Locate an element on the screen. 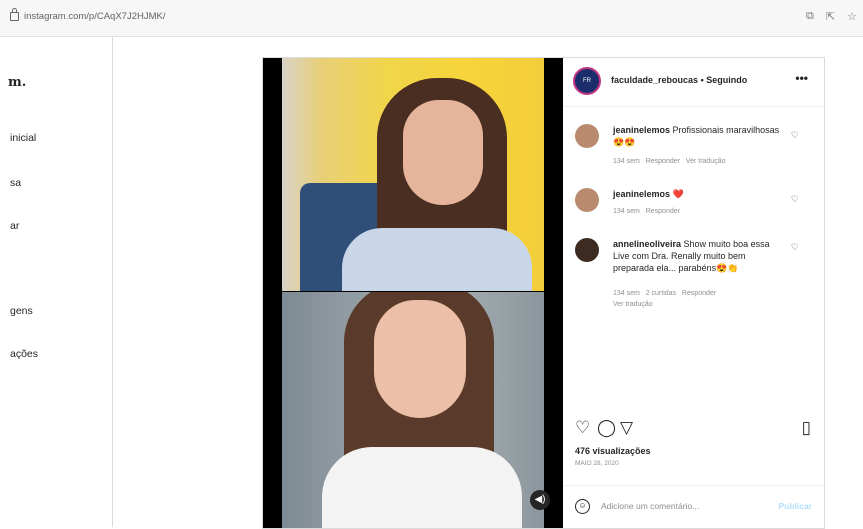 The image size is (863, 529). post-header: FR faculdade_reboucas • Seguindo ••• is located at coordinates (693, 82).